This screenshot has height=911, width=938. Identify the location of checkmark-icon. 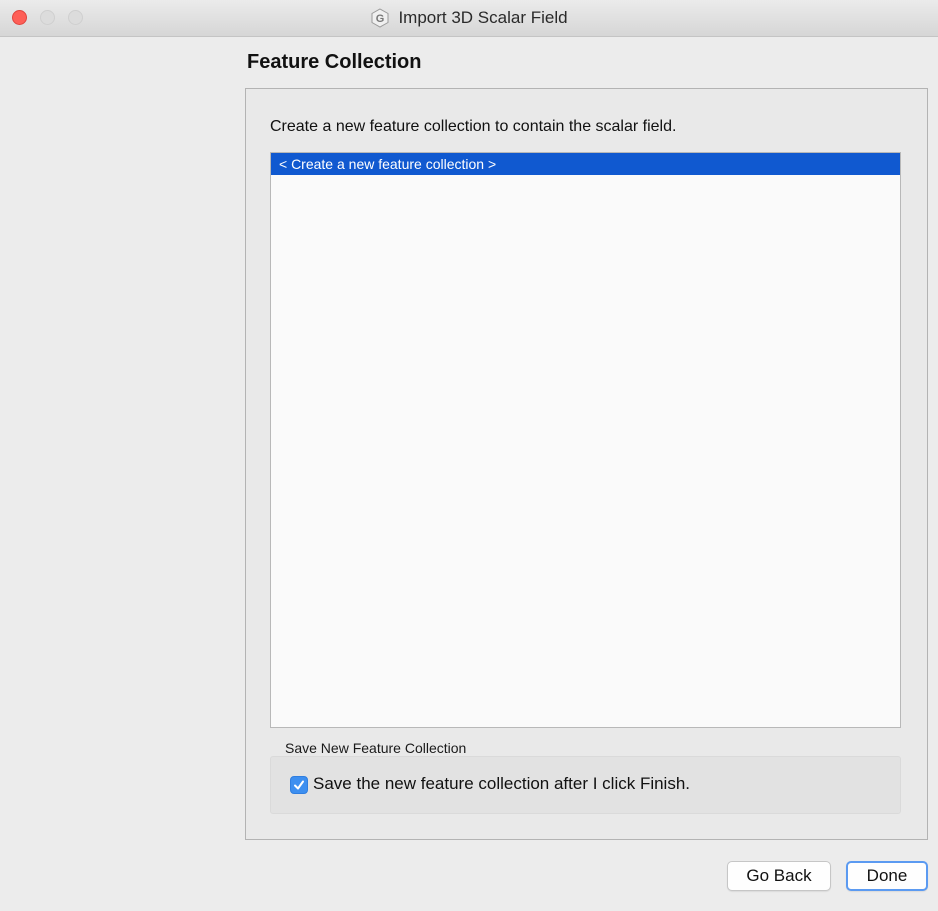
(299, 785).